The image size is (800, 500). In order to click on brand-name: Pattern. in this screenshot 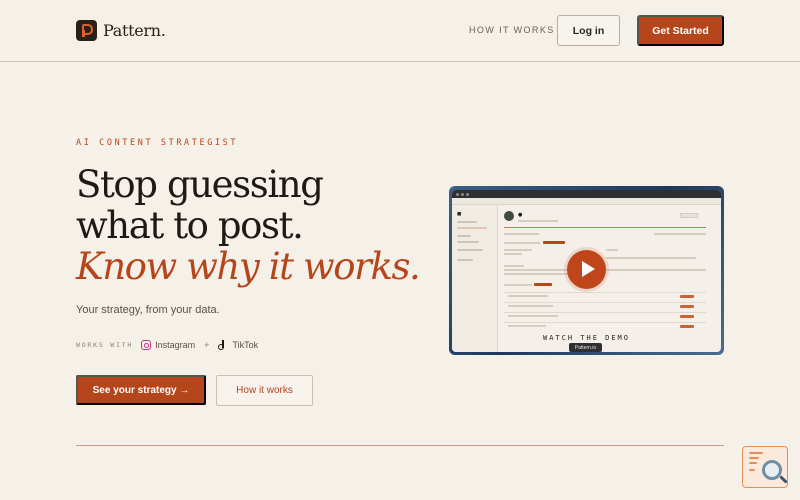, I will do `click(134, 30)`.